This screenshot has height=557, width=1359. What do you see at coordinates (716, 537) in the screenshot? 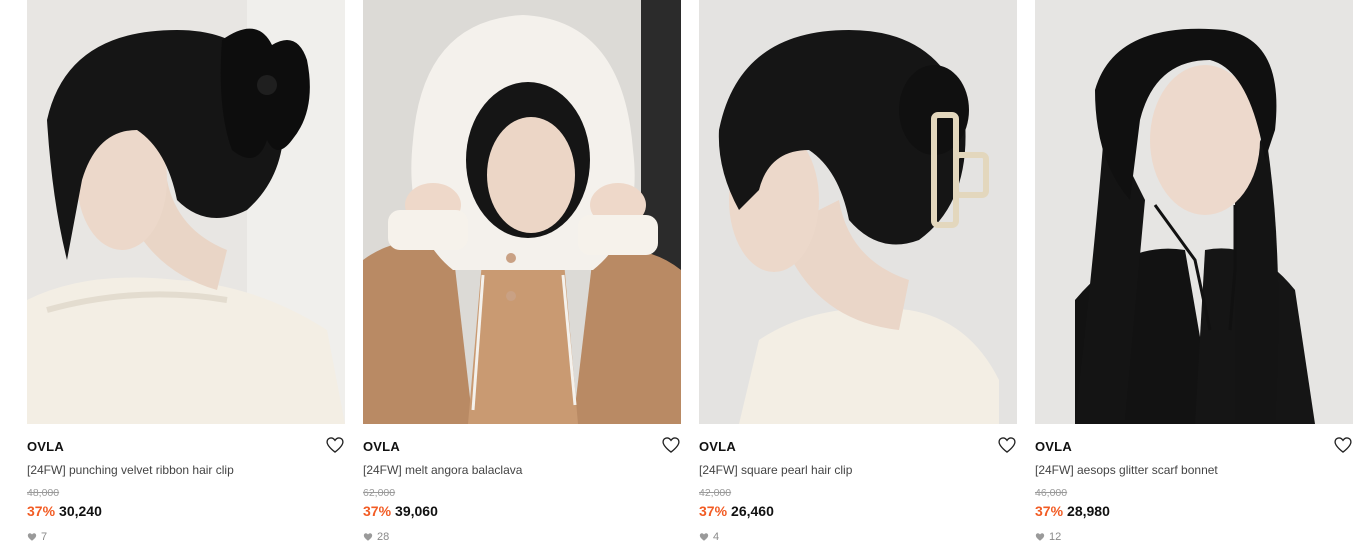
I see `like-count-value: 4` at bounding box center [716, 537].